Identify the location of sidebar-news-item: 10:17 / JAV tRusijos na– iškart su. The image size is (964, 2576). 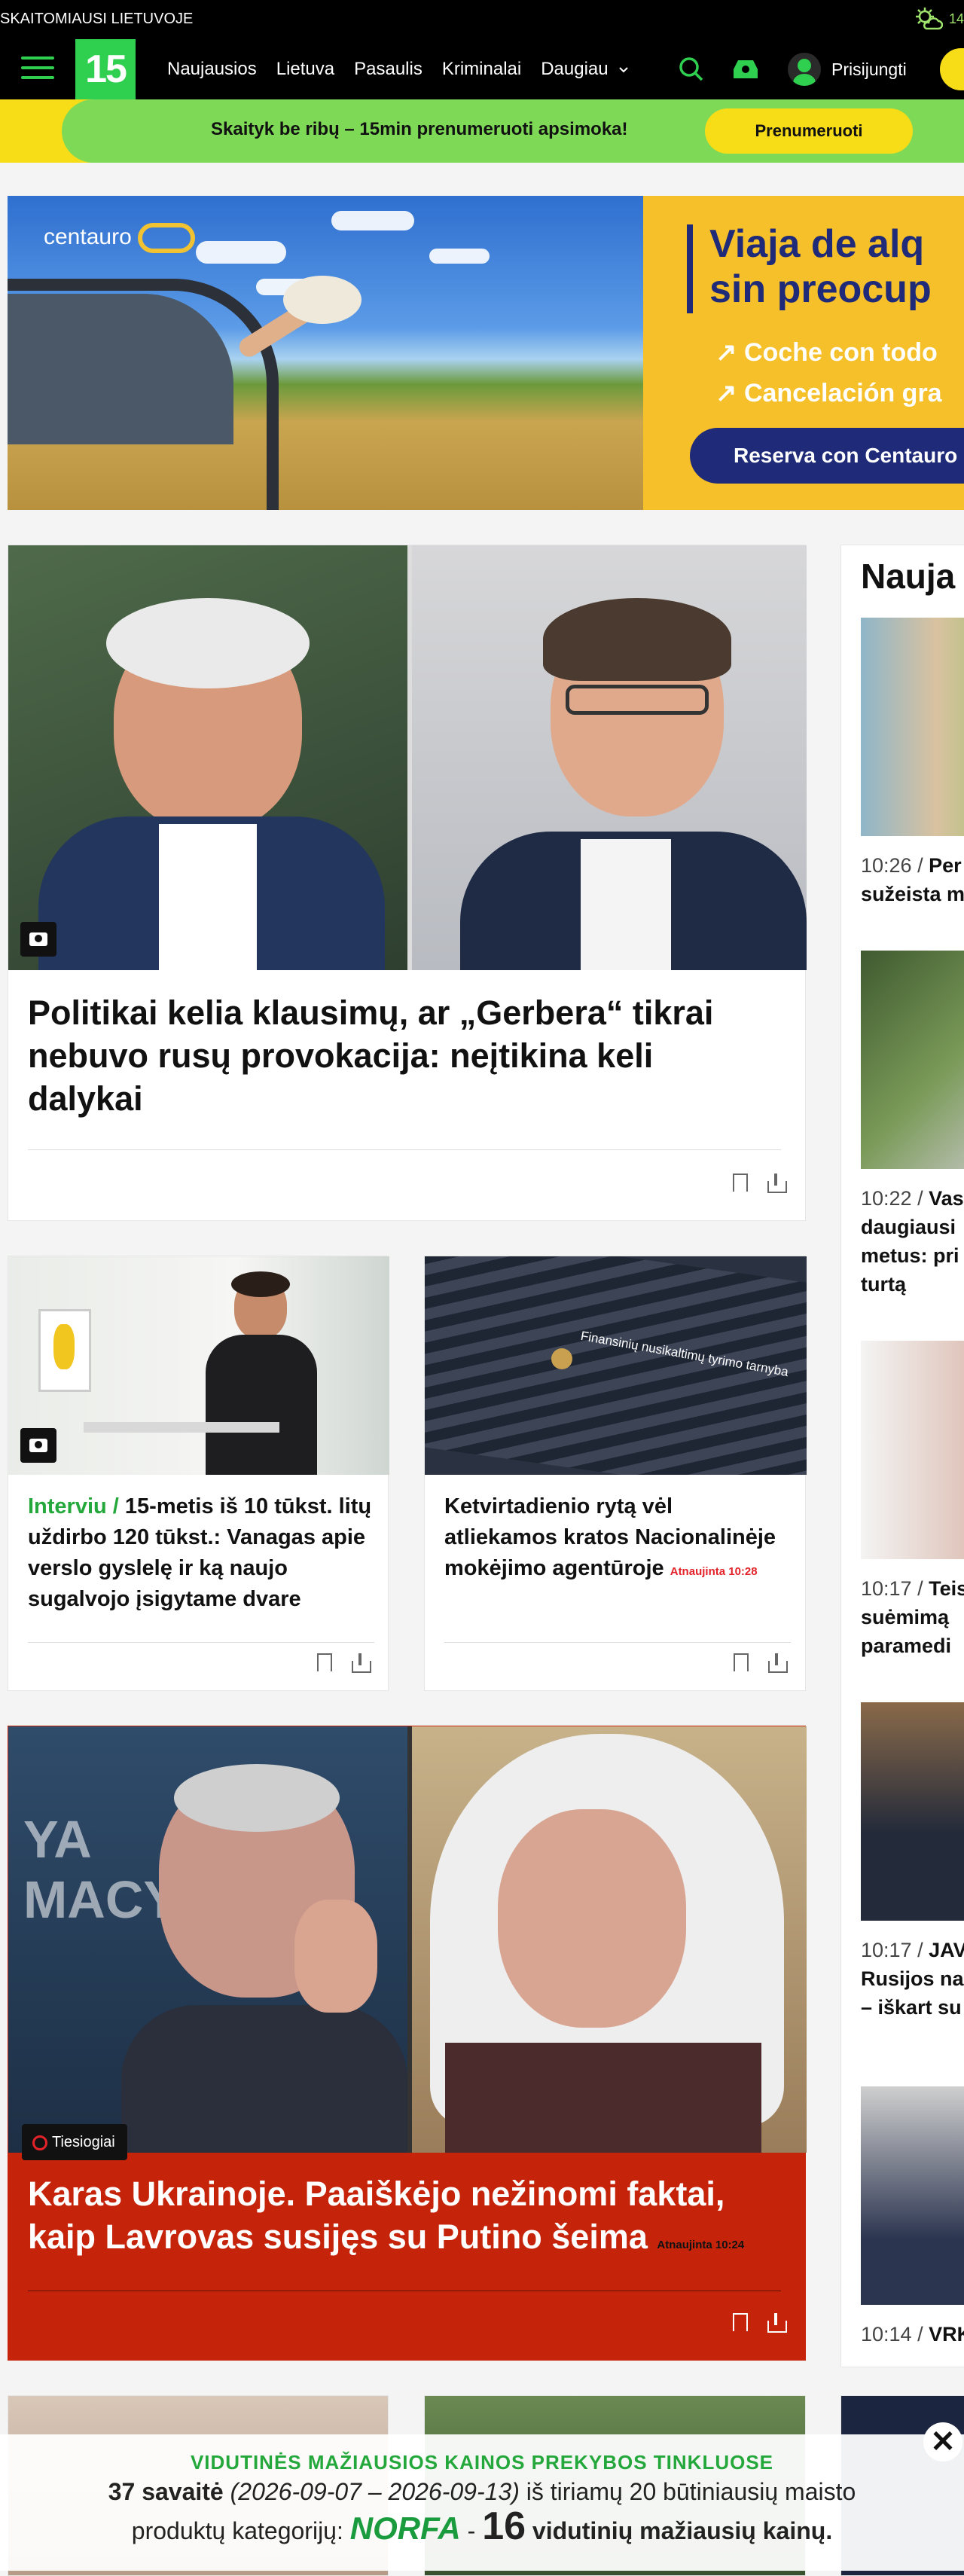
(912, 1862).